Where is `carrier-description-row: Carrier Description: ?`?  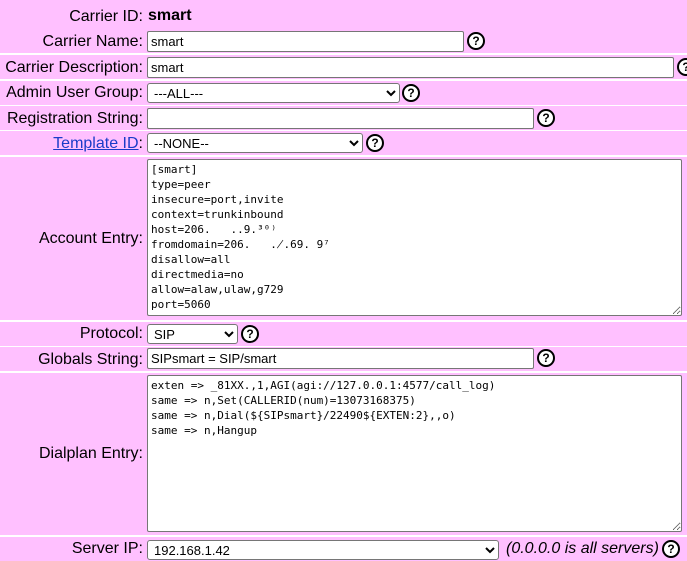 carrier-description-row: Carrier Description: ? is located at coordinates (343, 67).